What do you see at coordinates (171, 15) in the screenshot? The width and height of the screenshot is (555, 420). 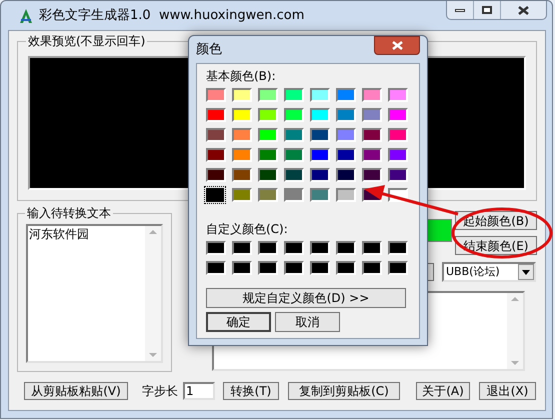 I see `window-title: 彩色文字生成器1.0 www.huoxingwen.com` at bounding box center [171, 15].